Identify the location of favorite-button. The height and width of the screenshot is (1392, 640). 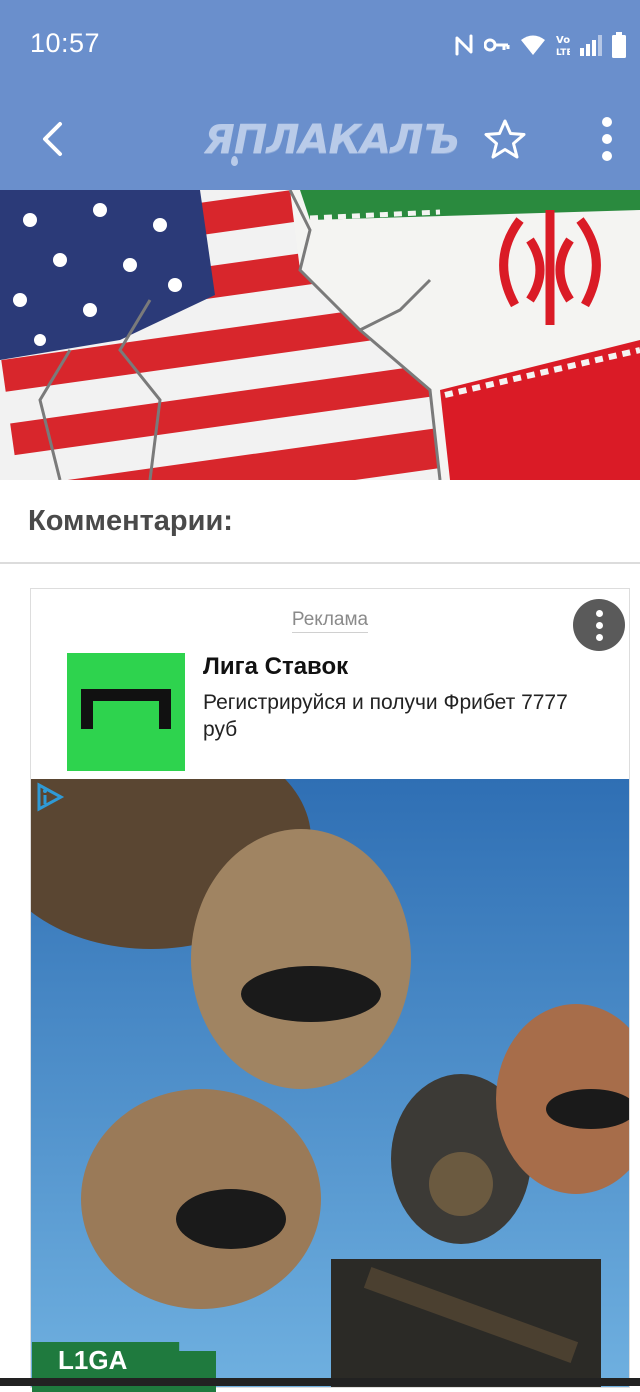
(505, 139).